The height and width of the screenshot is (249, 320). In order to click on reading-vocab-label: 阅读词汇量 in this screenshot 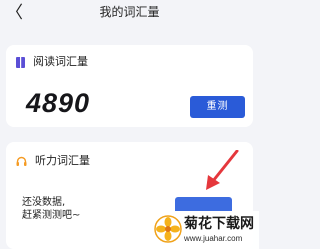, I will do `click(60, 61)`.